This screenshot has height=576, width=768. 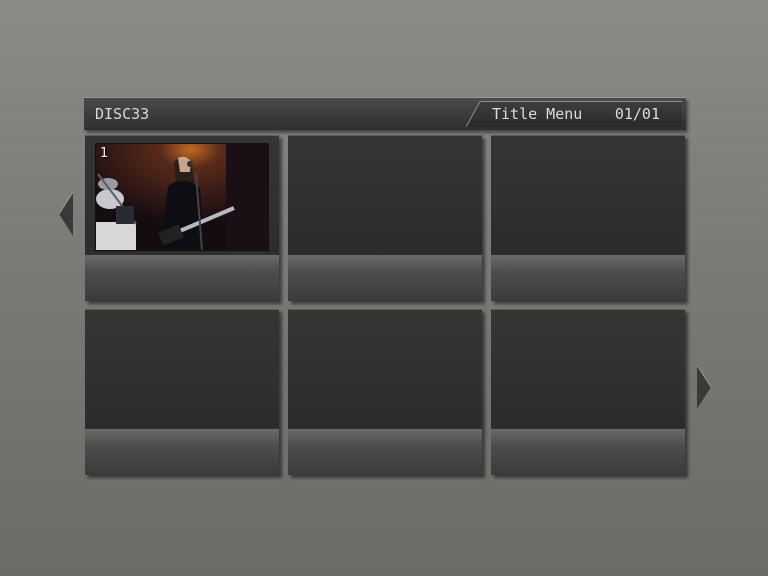 I want to click on tile-thumbnail-area: 1, so click(x=182, y=194).